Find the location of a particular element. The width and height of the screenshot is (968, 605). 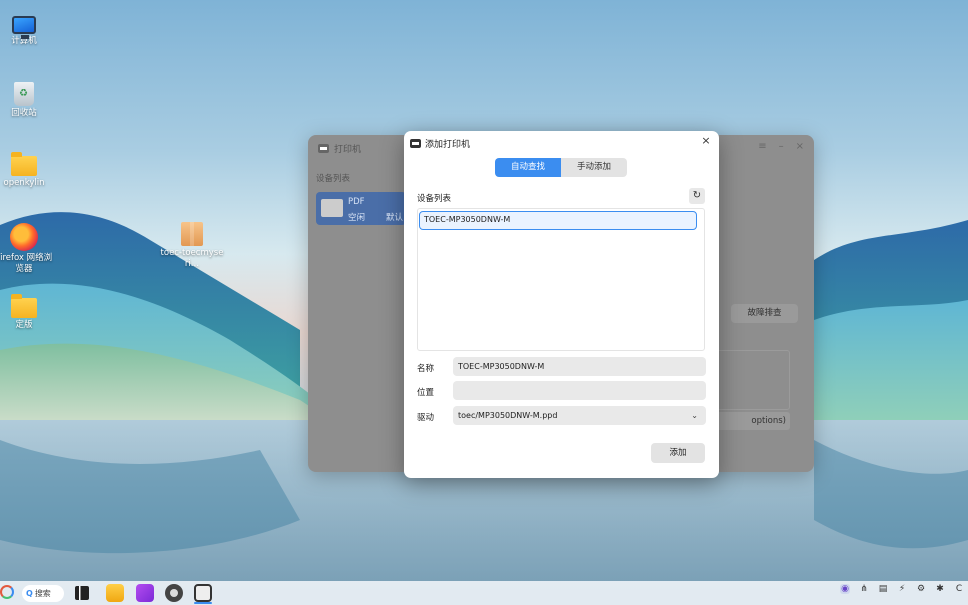

desktop-icon-label: openkylin is located at coordinates (24, 183).